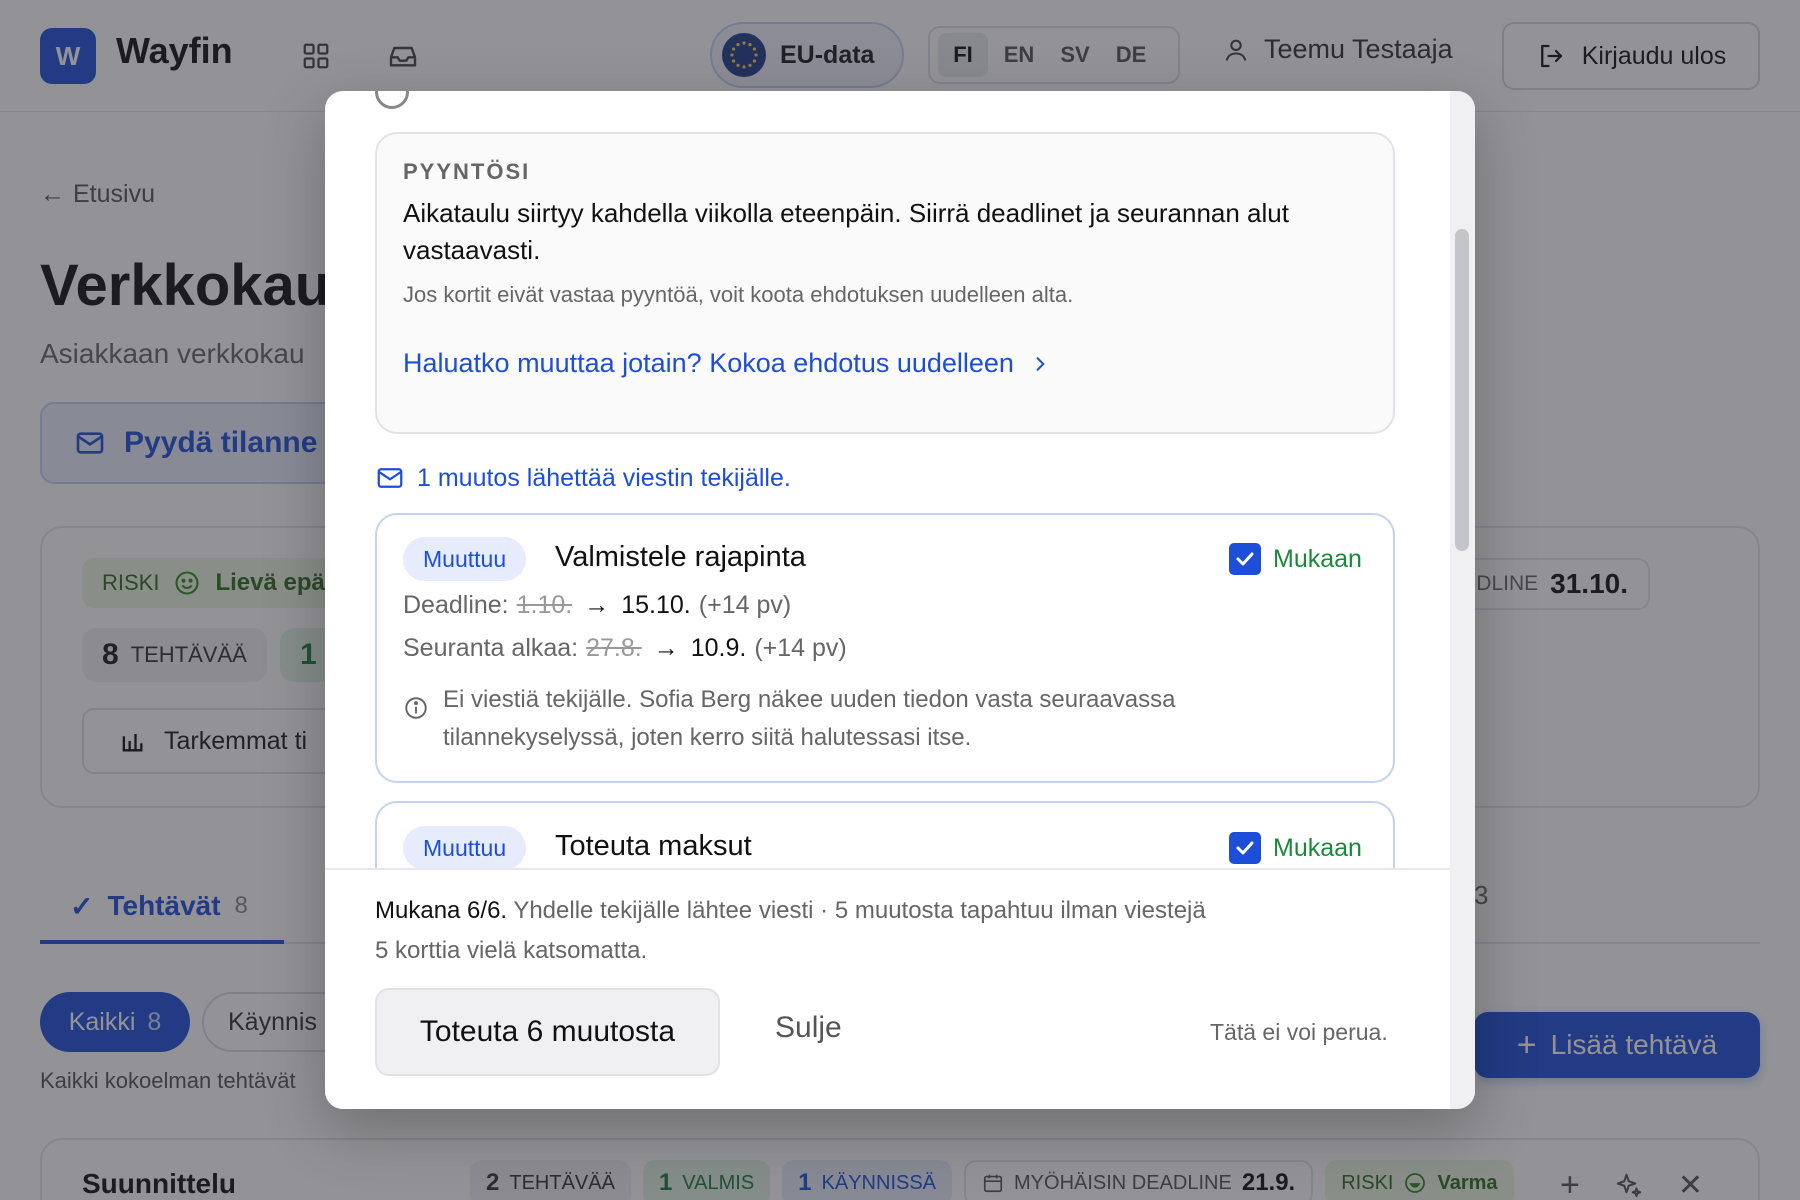 This screenshot has width=1800, height=1200. What do you see at coordinates (808, 1028) in the screenshot?
I see `close-button: Sulje` at bounding box center [808, 1028].